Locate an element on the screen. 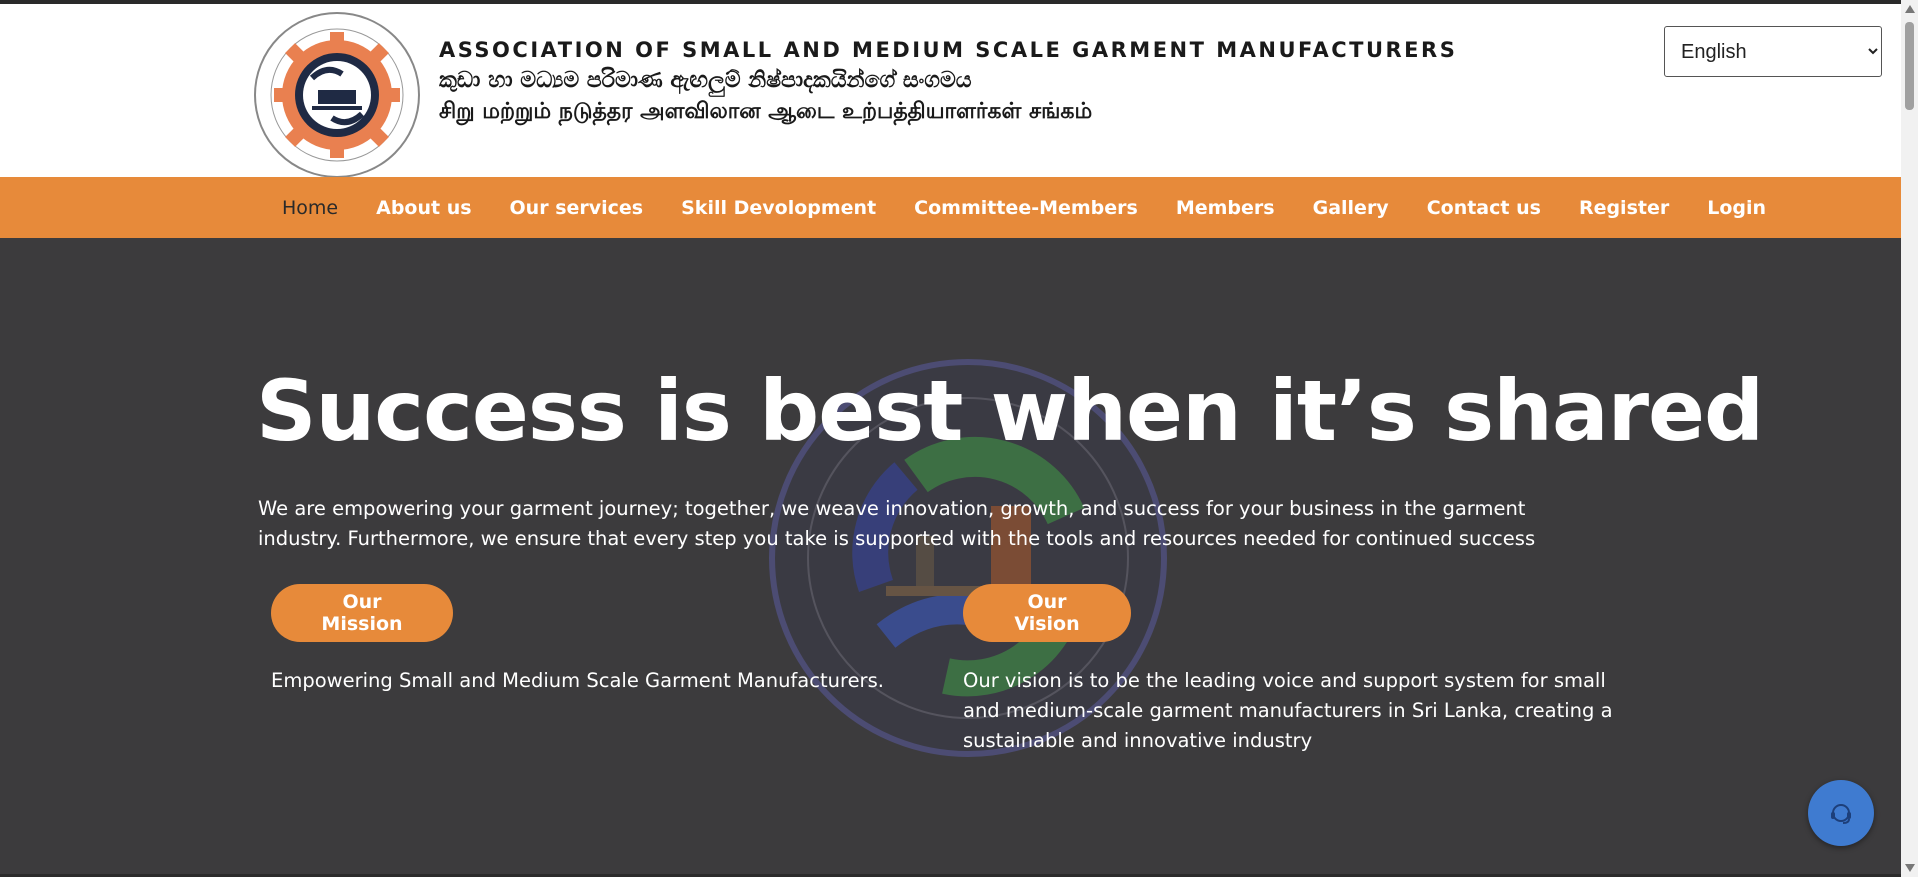  nav-contact-us: Contact us is located at coordinates (1484, 208).